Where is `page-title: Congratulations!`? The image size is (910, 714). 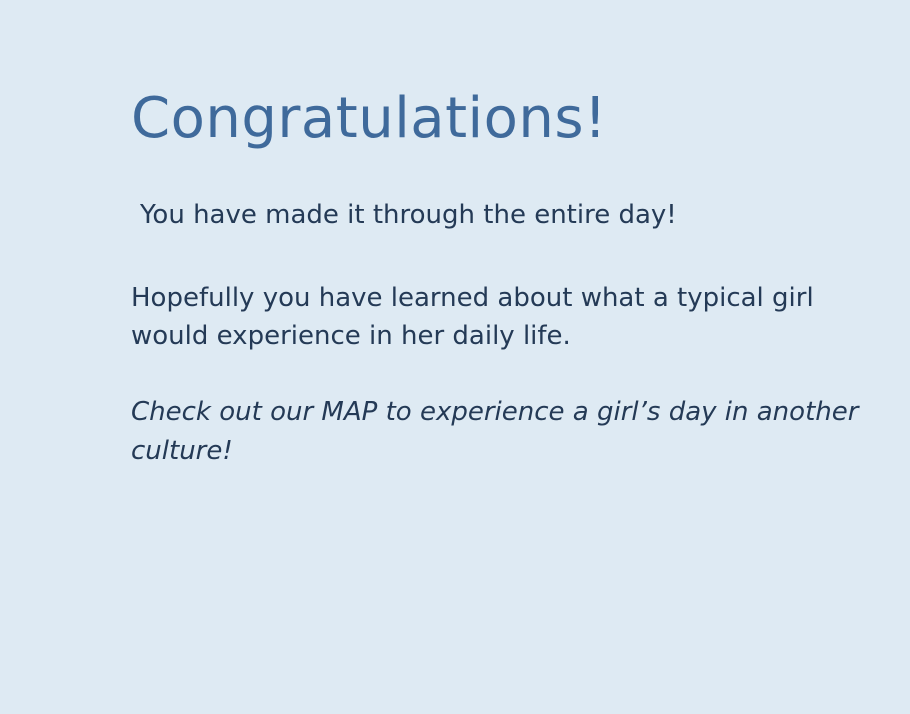 page-title: Congratulations! is located at coordinates (369, 118).